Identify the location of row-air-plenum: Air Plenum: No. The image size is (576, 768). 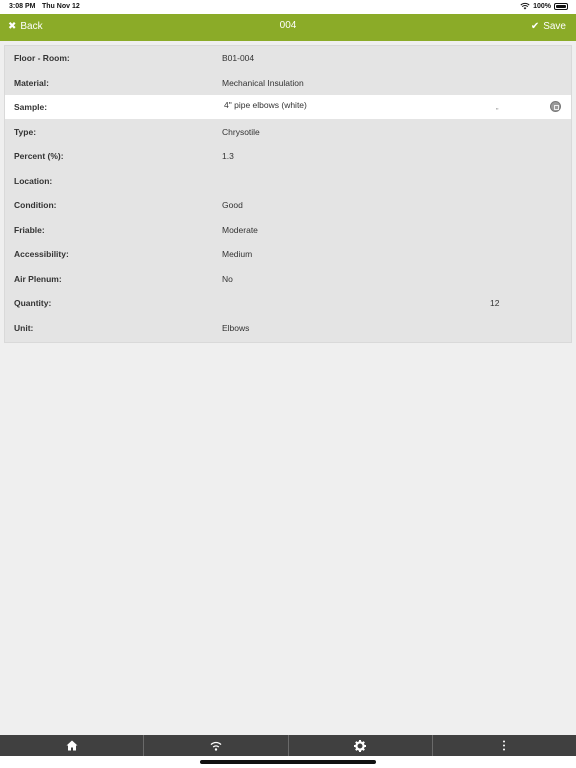
(288, 279).